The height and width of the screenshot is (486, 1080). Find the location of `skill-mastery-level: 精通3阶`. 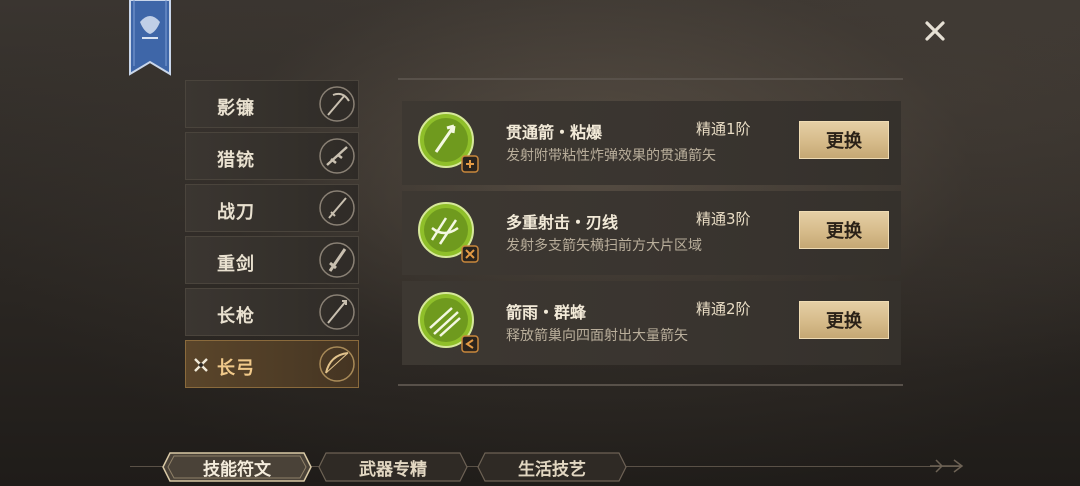

skill-mastery-level: 精通3阶 is located at coordinates (723, 219).